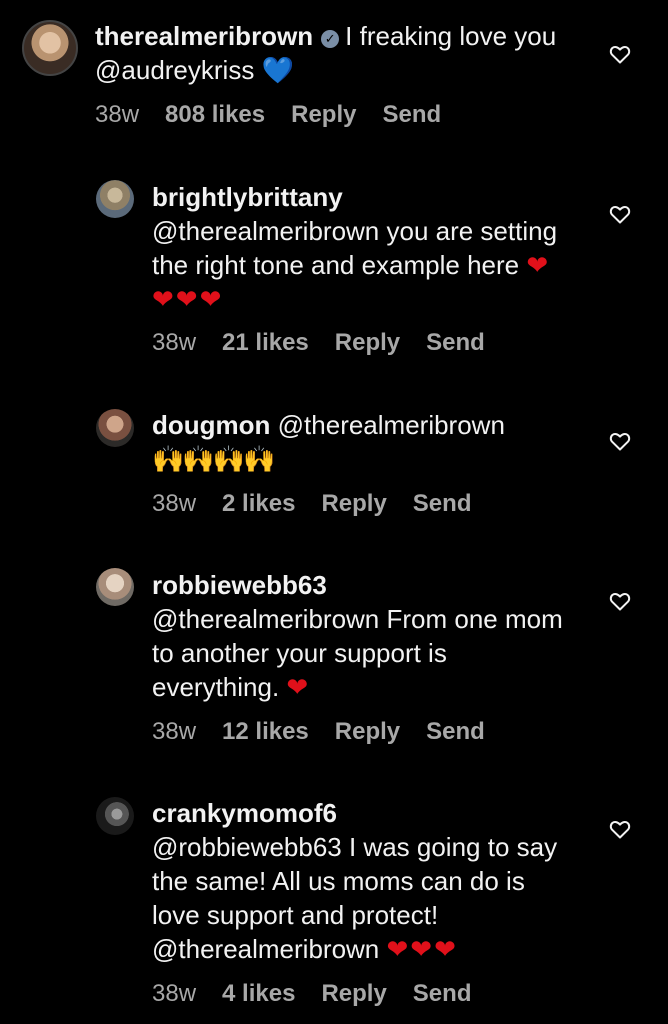 The image size is (668, 1024). Describe the element at coordinates (277, 70) in the screenshot. I see `blue-heart-emoji: 💙` at that location.